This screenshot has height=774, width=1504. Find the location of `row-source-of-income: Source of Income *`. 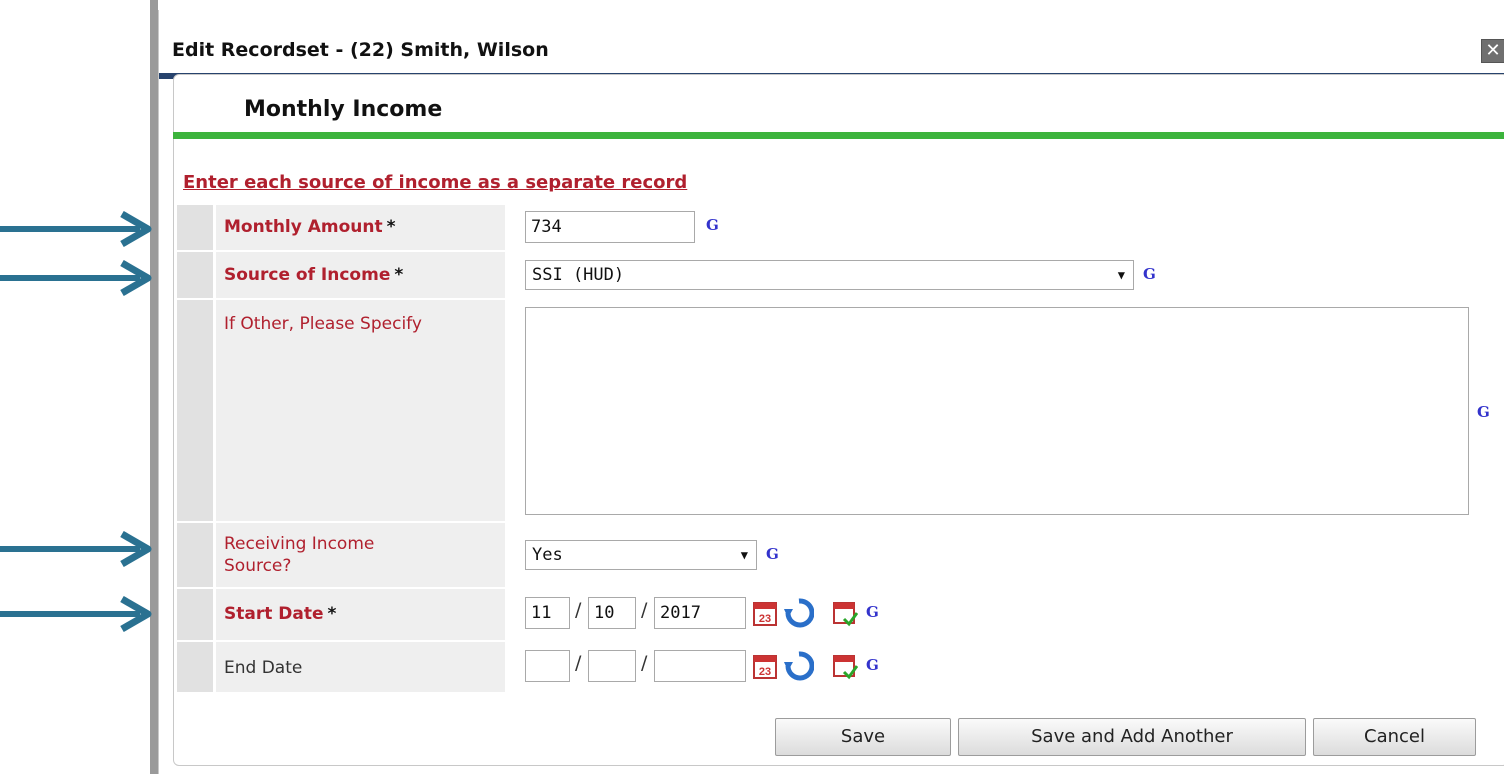

row-source-of-income: Source of Income * is located at coordinates (342, 275).